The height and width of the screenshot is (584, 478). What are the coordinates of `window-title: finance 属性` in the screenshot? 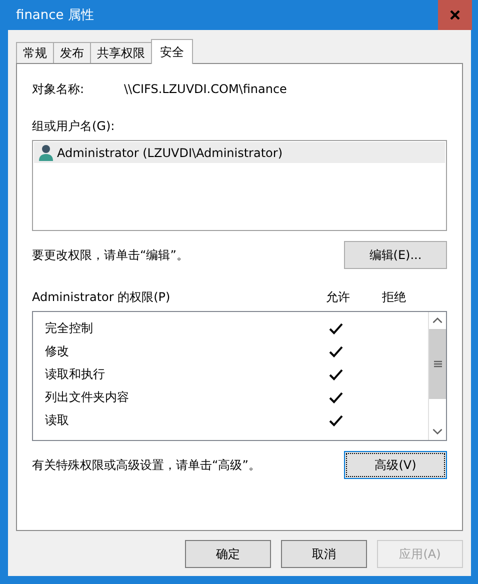 It's located at (54, 15).